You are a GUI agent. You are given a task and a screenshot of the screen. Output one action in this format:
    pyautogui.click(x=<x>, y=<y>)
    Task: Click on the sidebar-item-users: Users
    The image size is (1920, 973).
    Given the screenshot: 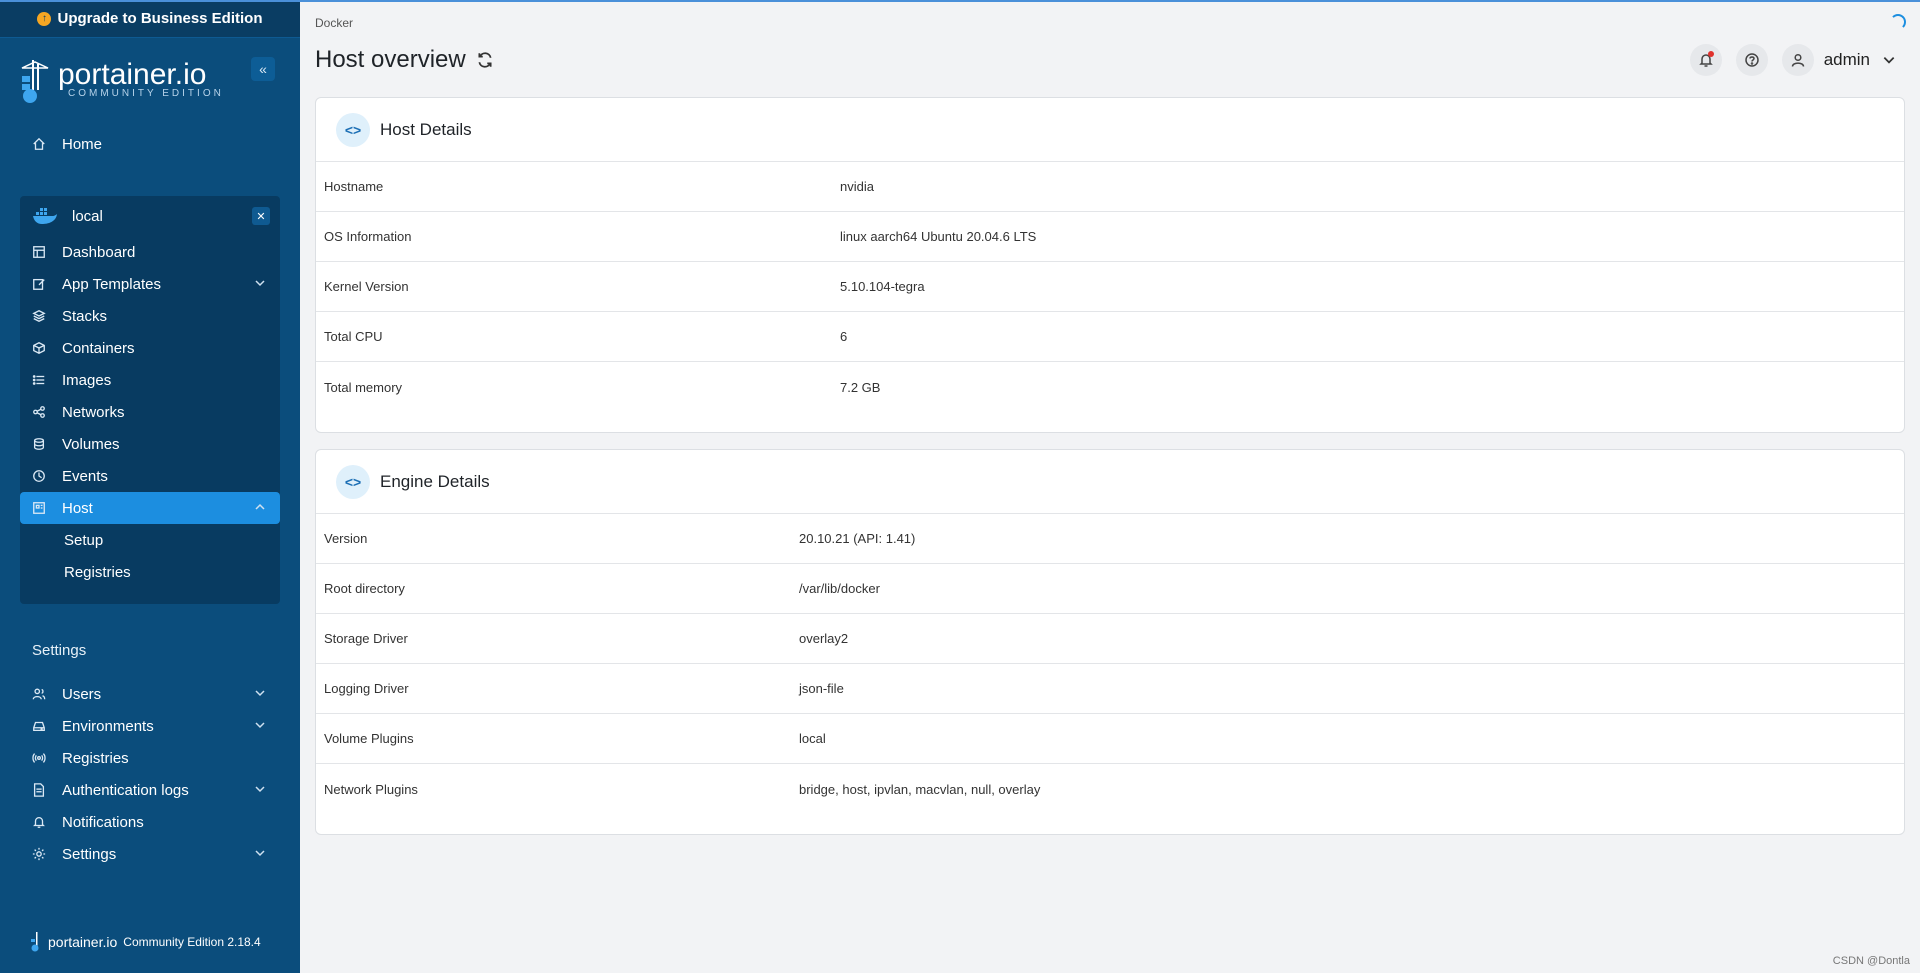 What is the action you would take?
    pyautogui.click(x=150, y=694)
    